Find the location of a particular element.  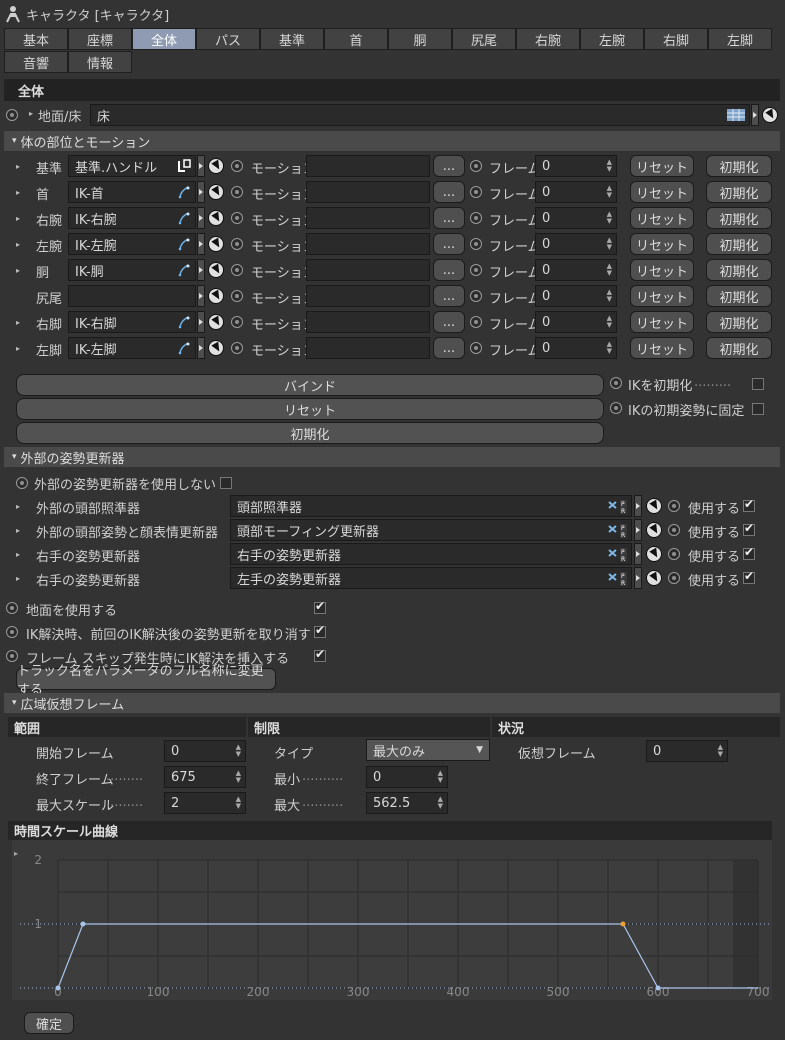

tab-9: 左腕 is located at coordinates (612, 39).